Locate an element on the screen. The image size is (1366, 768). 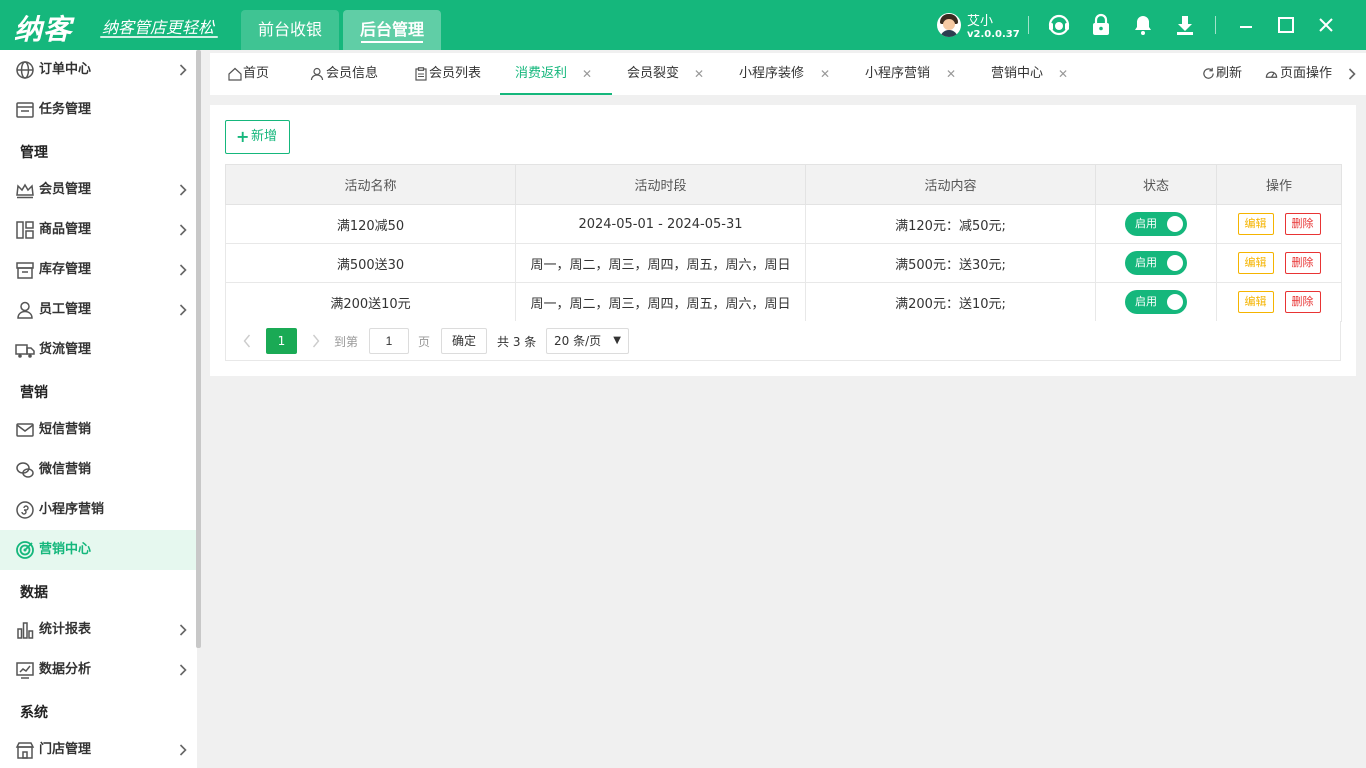
sidebar-group-data: 数据 is located at coordinates (34, 593).